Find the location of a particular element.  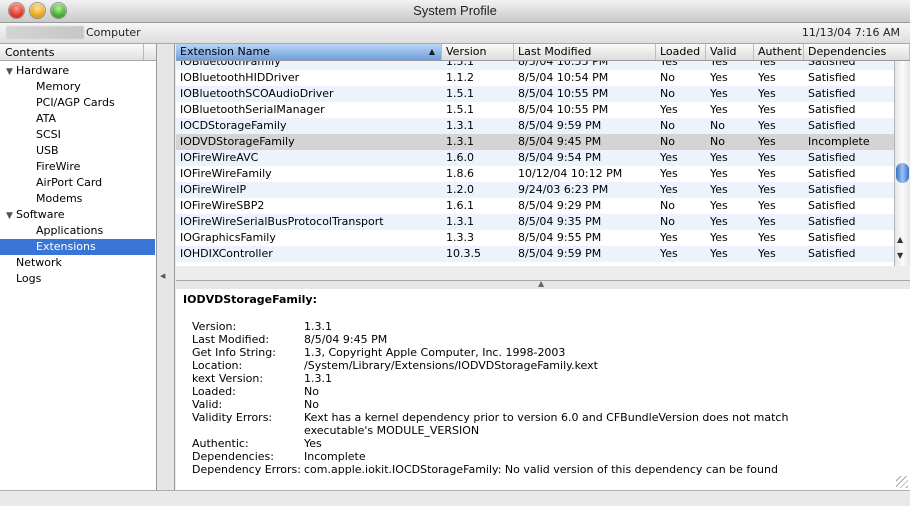

column-divider is located at coordinates (143, 52).